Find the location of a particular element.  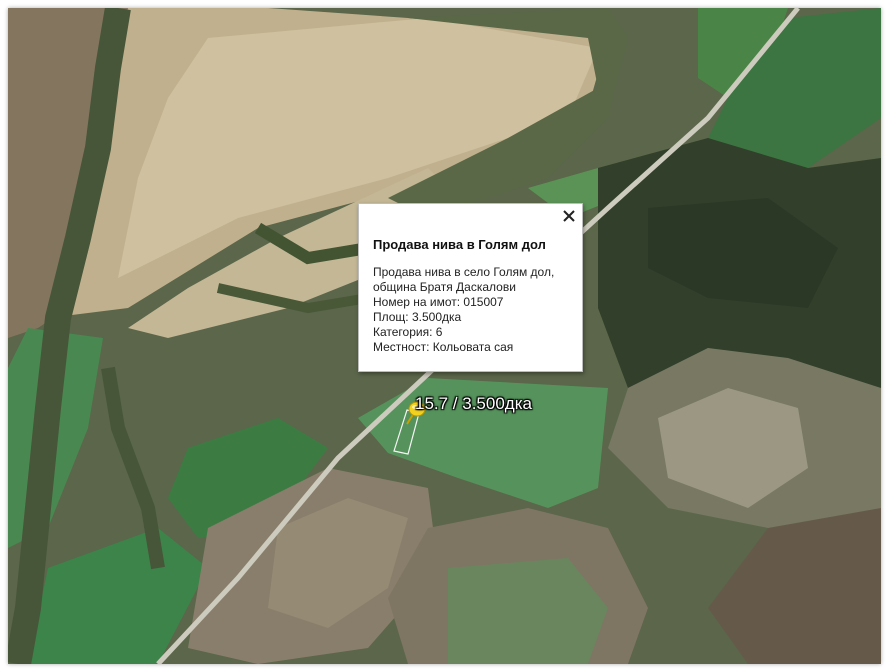

popup-property-number: Номер на имот: 015007 is located at coordinates (438, 302).